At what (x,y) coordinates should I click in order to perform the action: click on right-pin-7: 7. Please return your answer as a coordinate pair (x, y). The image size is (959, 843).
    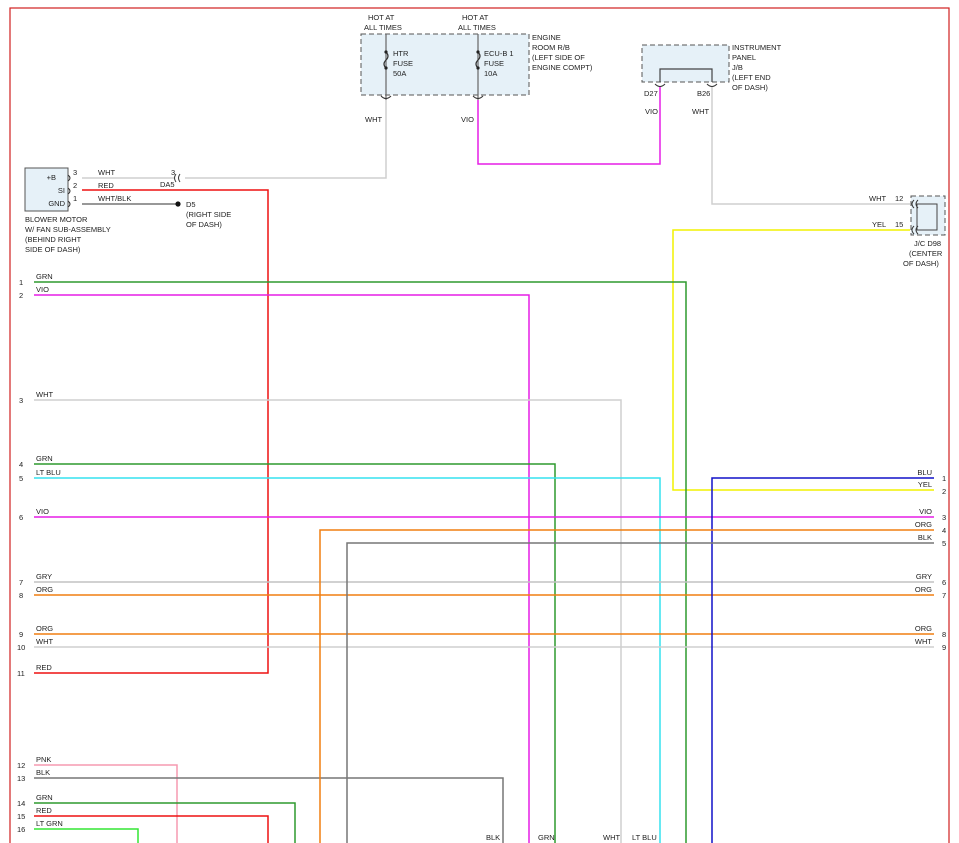
    Looking at the image, I should click on (944, 595).